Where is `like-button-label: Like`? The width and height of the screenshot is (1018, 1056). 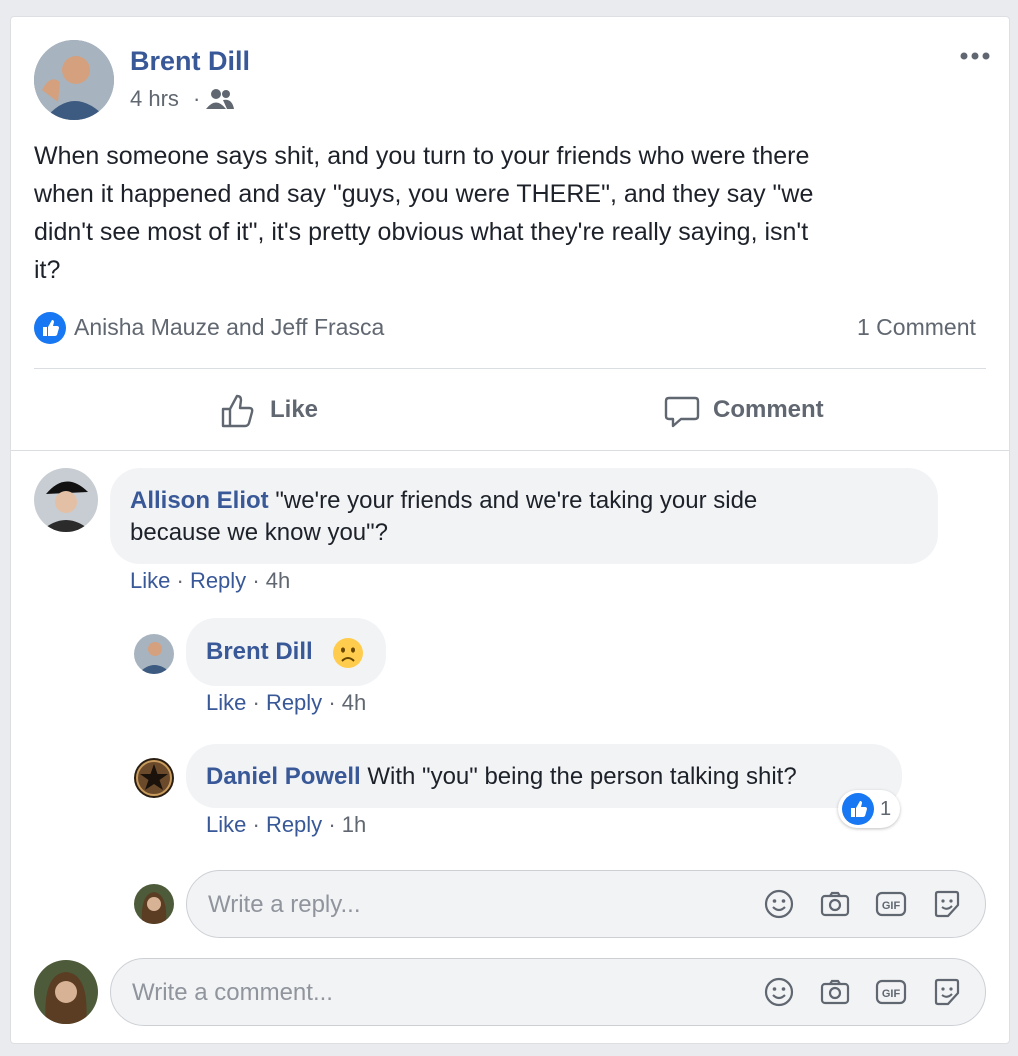 like-button-label: Like is located at coordinates (294, 409).